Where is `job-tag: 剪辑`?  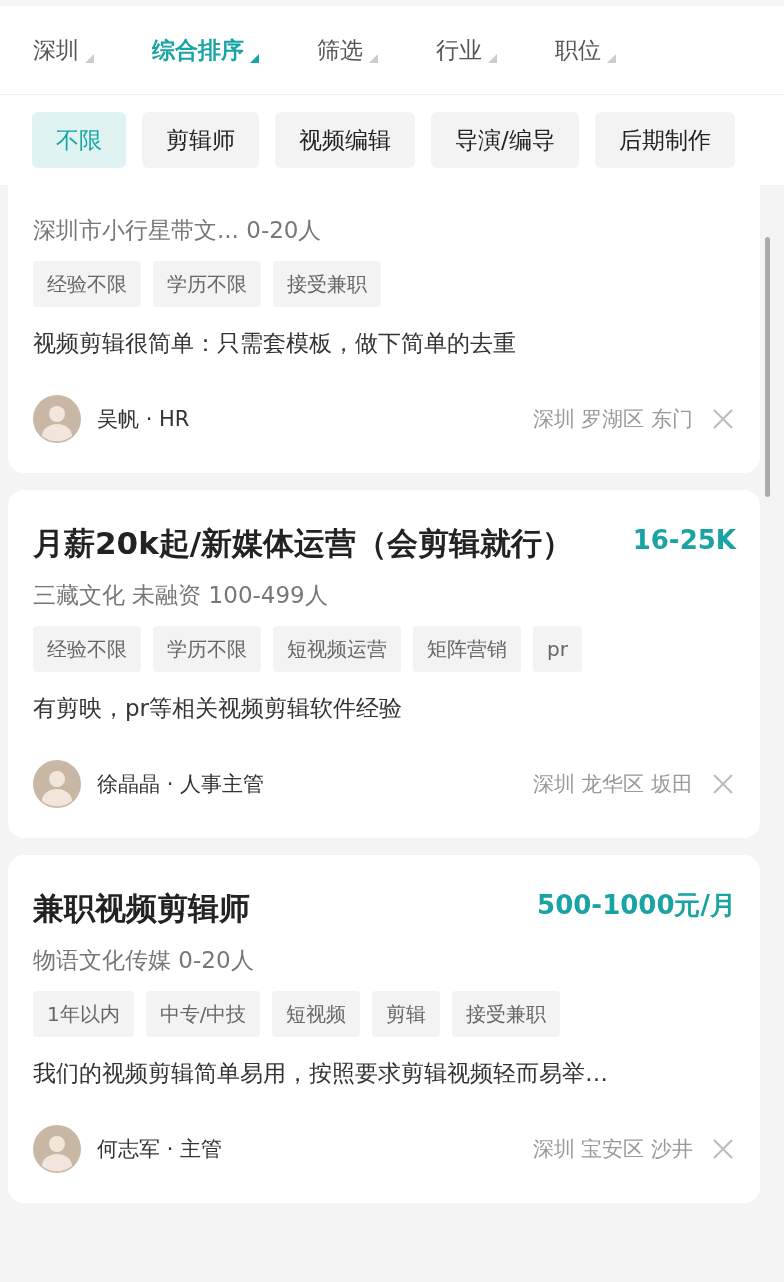 job-tag: 剪辑 is located at coordinates (406, 1014).